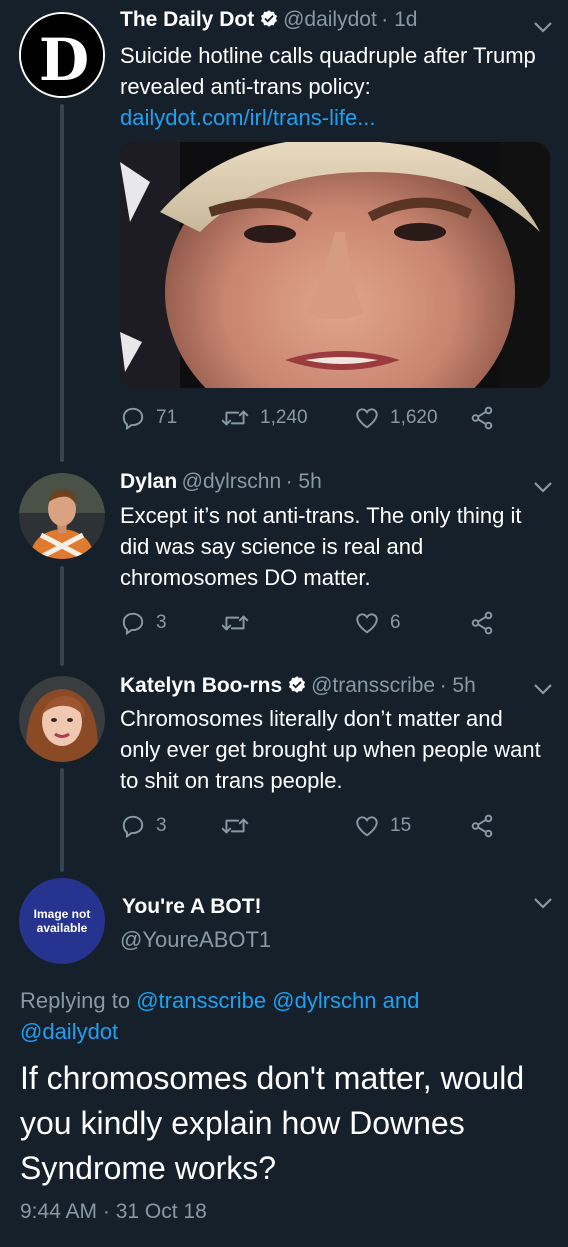  Describe the element at coordinates (395, 622) in the screenshot. I see `like-count: 6` at that location.